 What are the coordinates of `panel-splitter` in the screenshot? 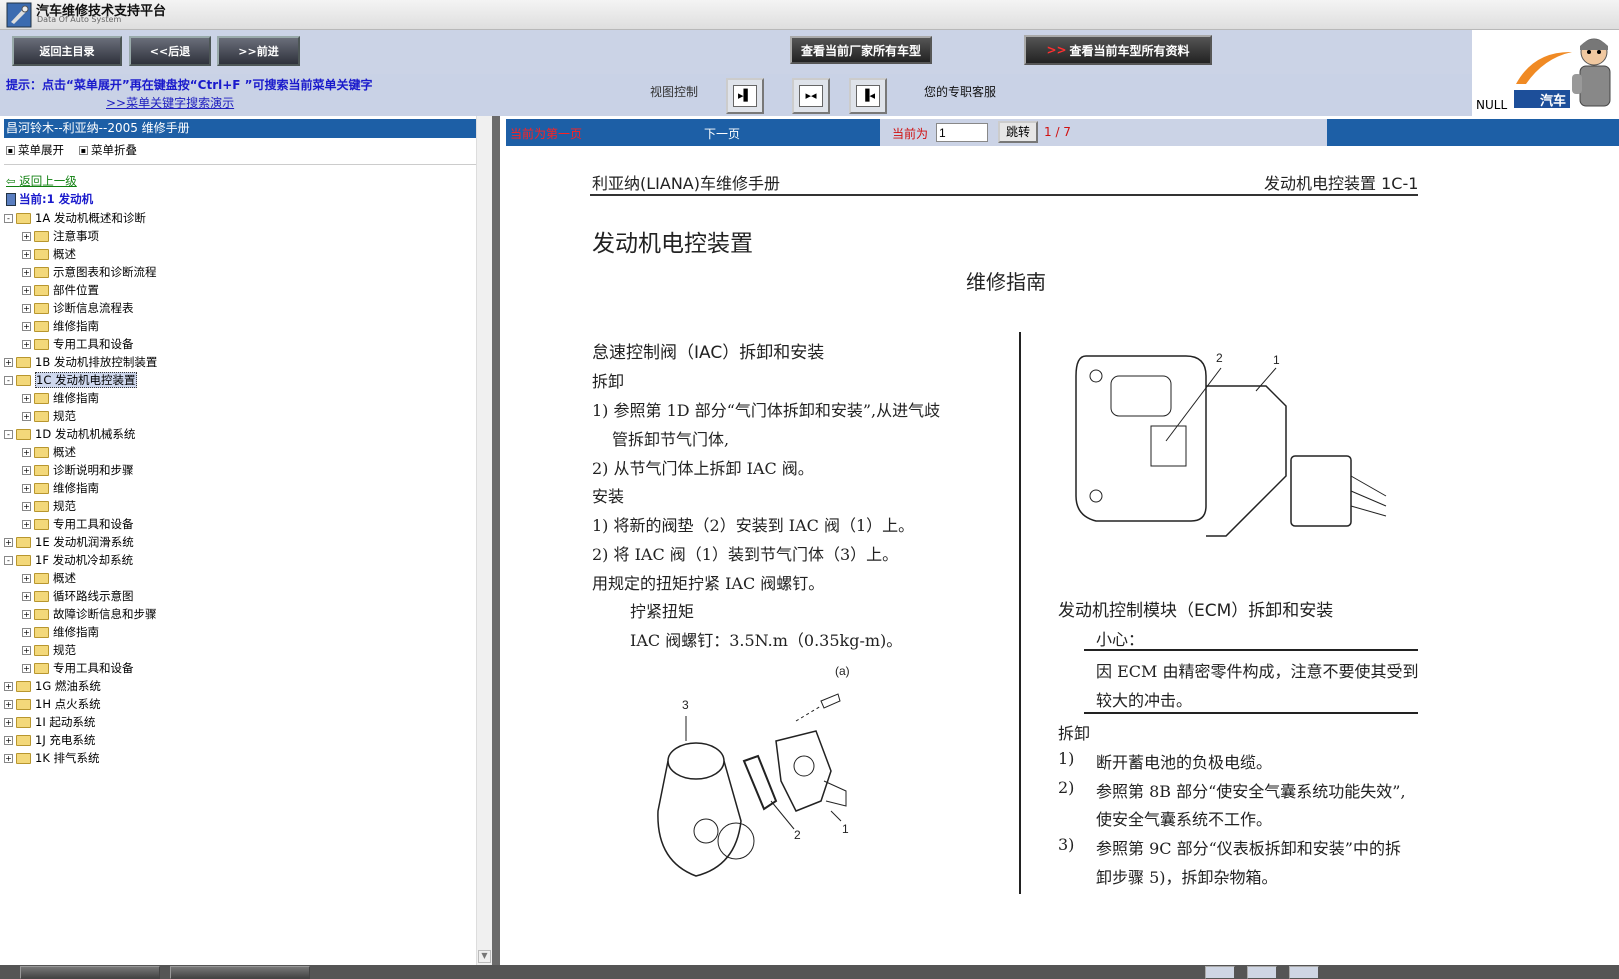 It's located at (496, 540).